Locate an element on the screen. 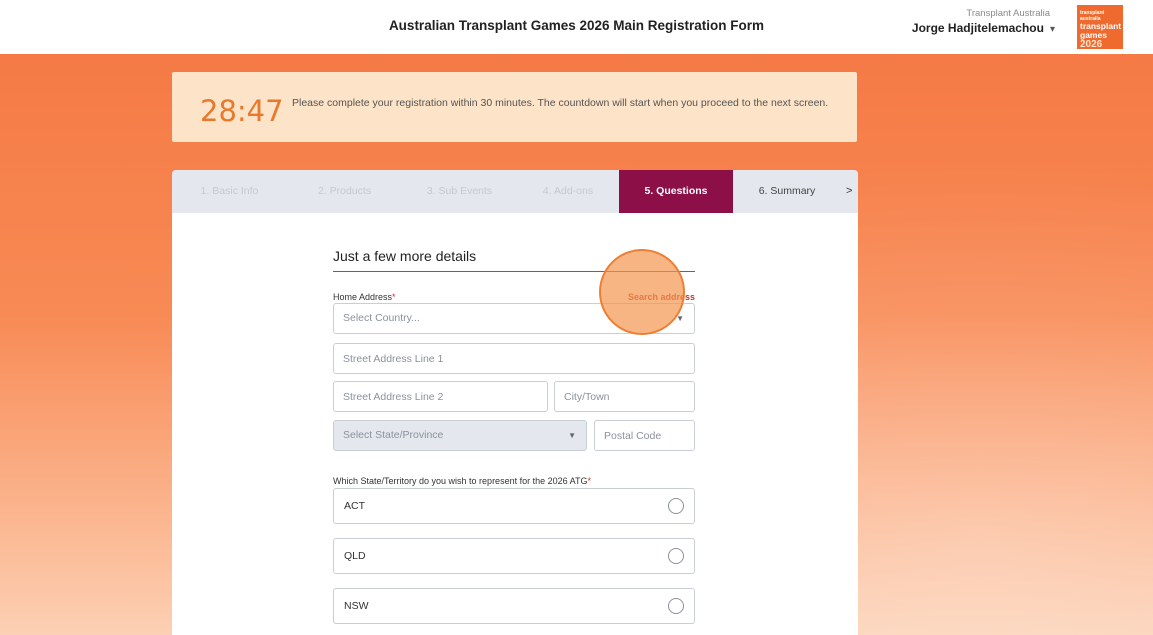 This screenshot has width=1153, height=635. logo-year: 2026 is located at coordinates (1091, 44).